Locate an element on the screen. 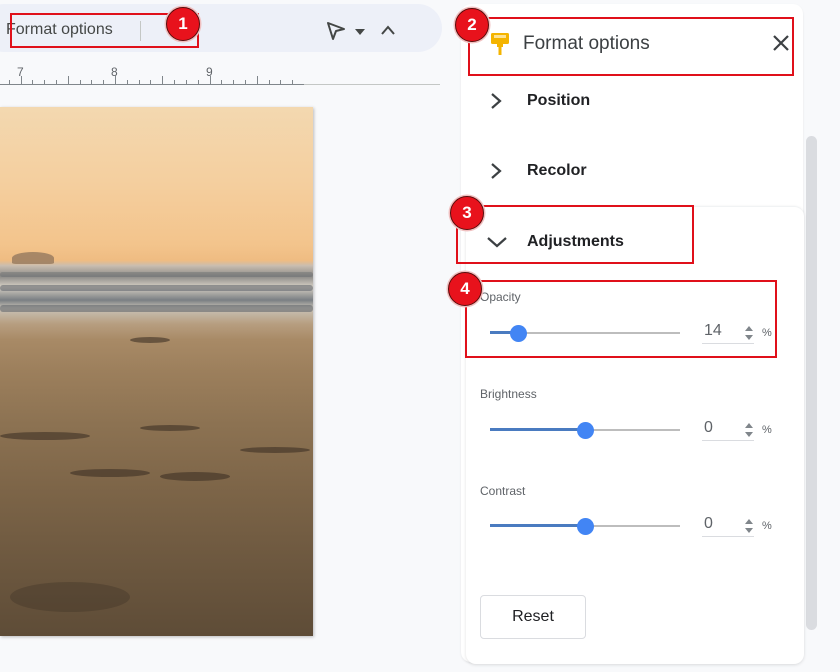 The height and width of the screenshot is (672, 840). section-recolor: Recolor is located at coordinates (630, 171).